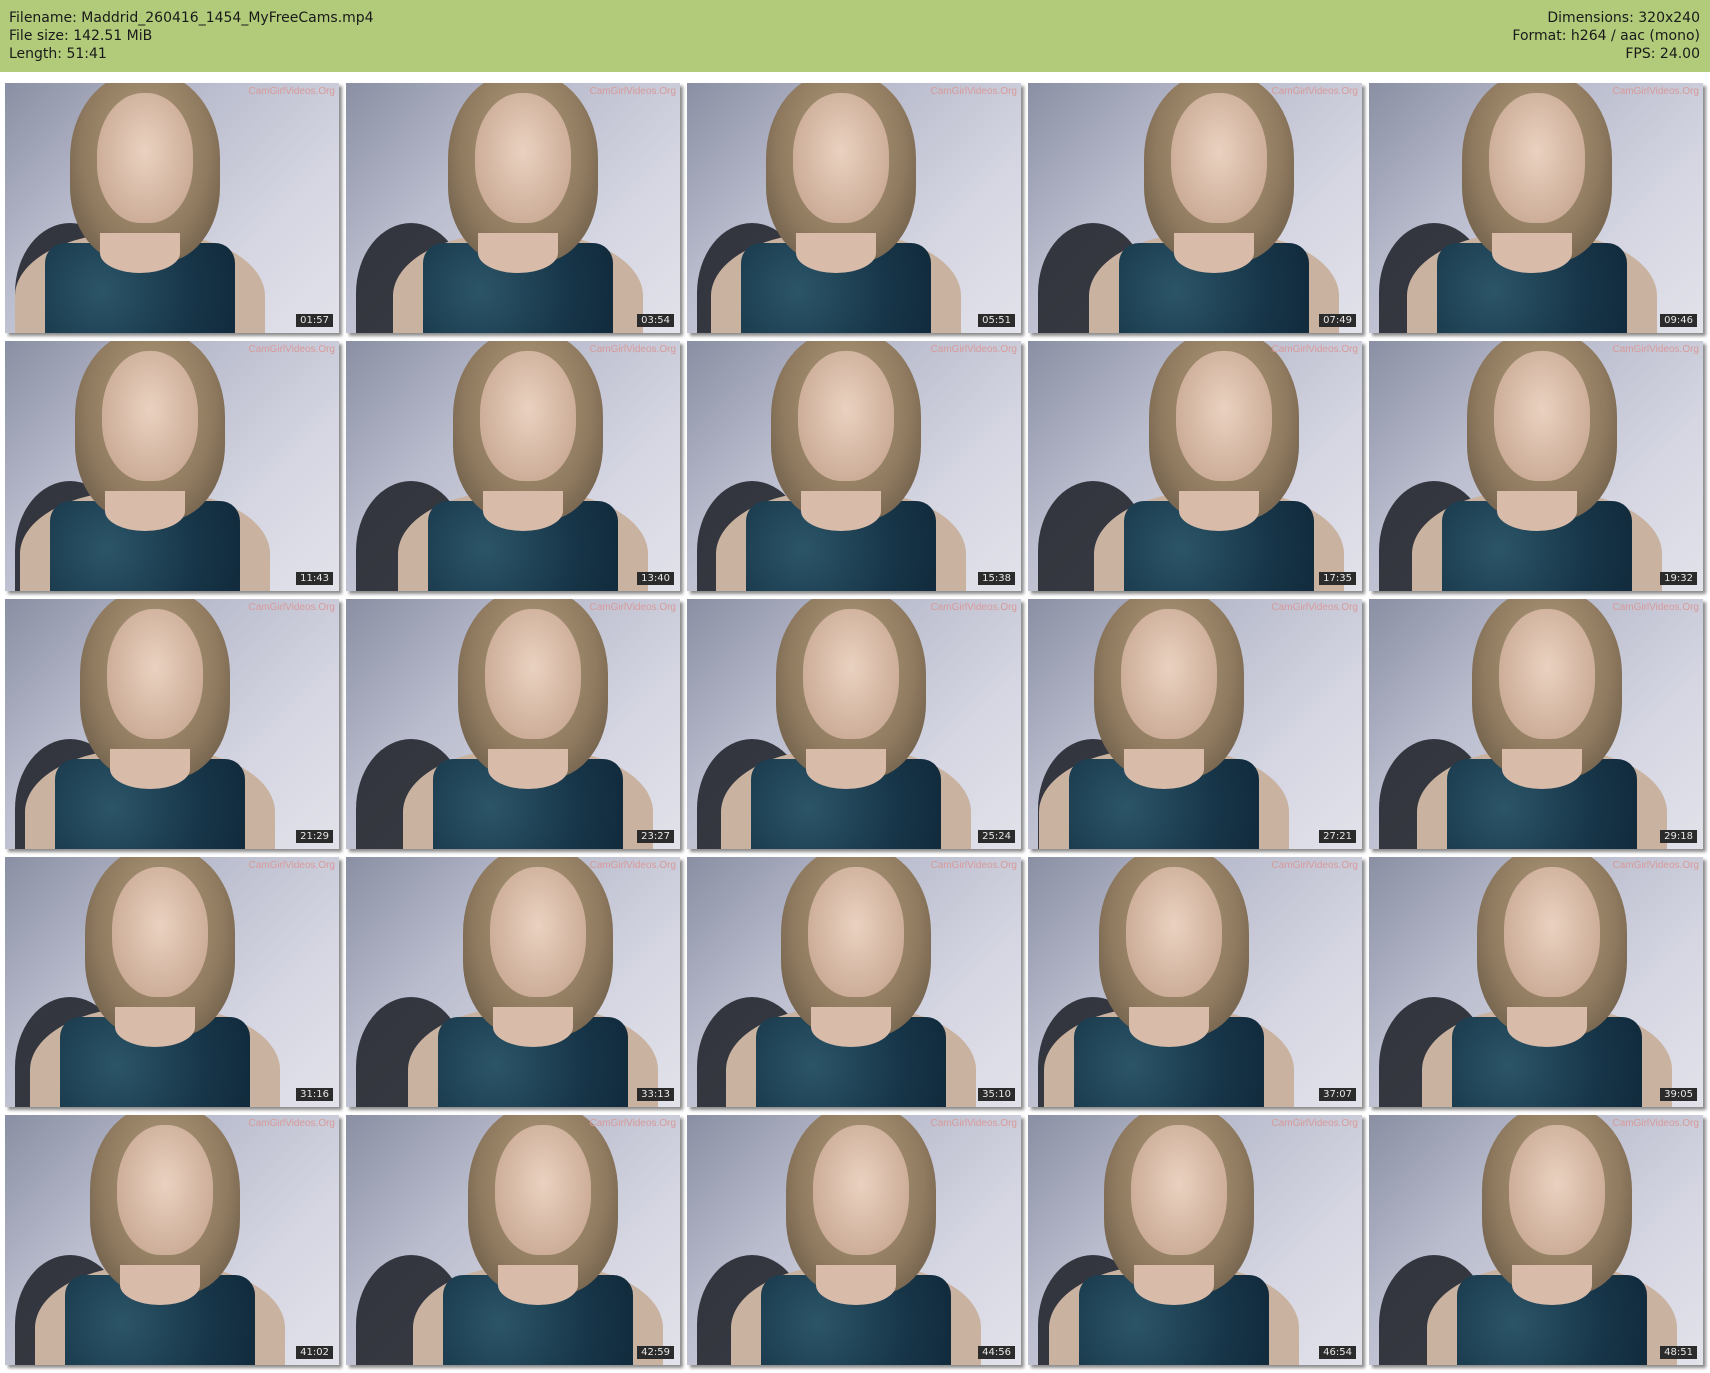 Image resolution: width=1710 pixels, height=1373 pixels. I want to click on format: Format: h264 / aac (mono), so click(1606, 36).